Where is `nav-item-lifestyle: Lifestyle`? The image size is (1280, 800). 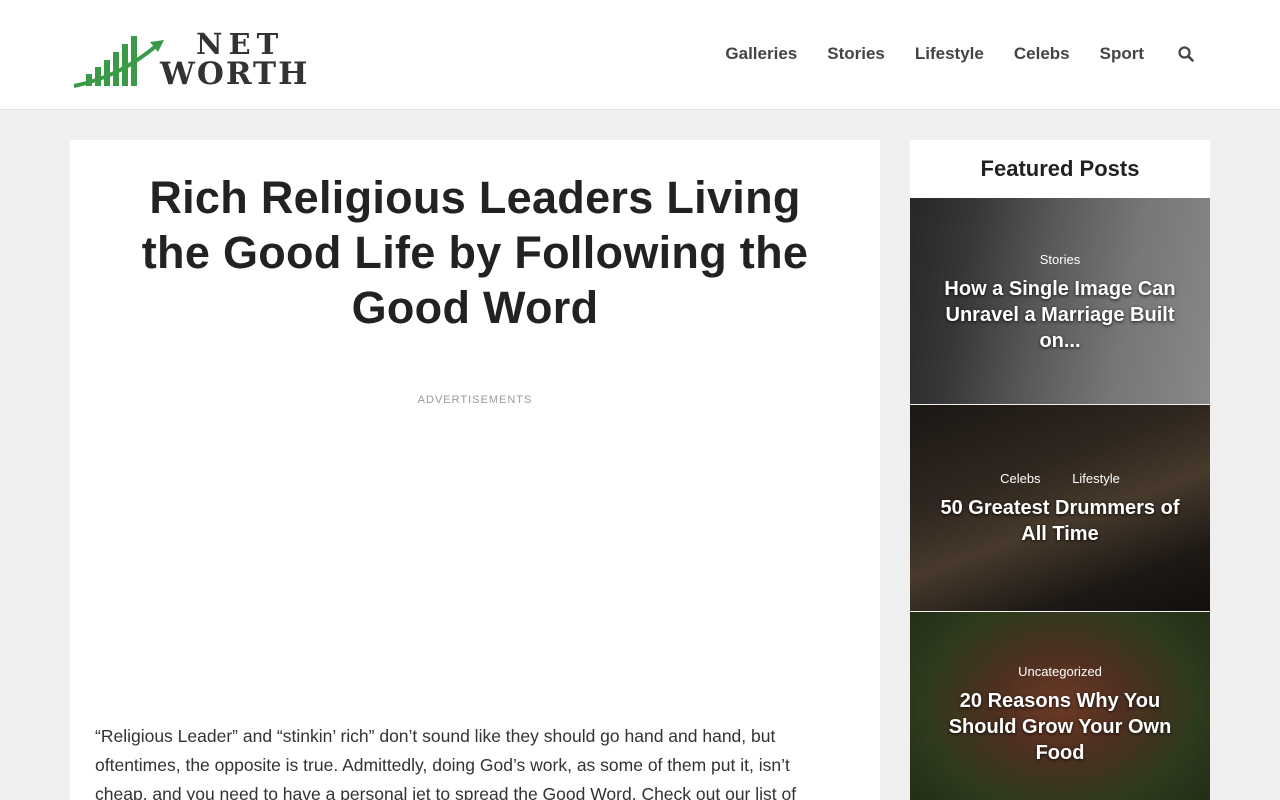
nav-item-lifestyle: Lifestyle is located at coordinates (949, 54).